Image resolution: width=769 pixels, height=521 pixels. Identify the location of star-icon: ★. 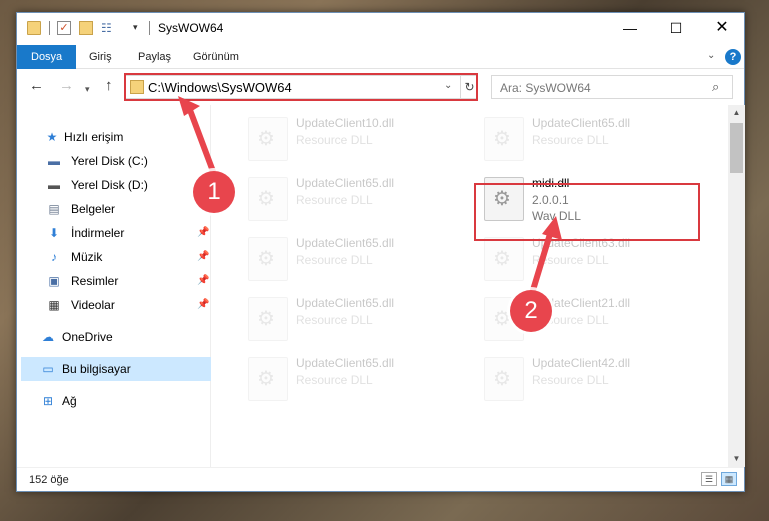
(52, 137).